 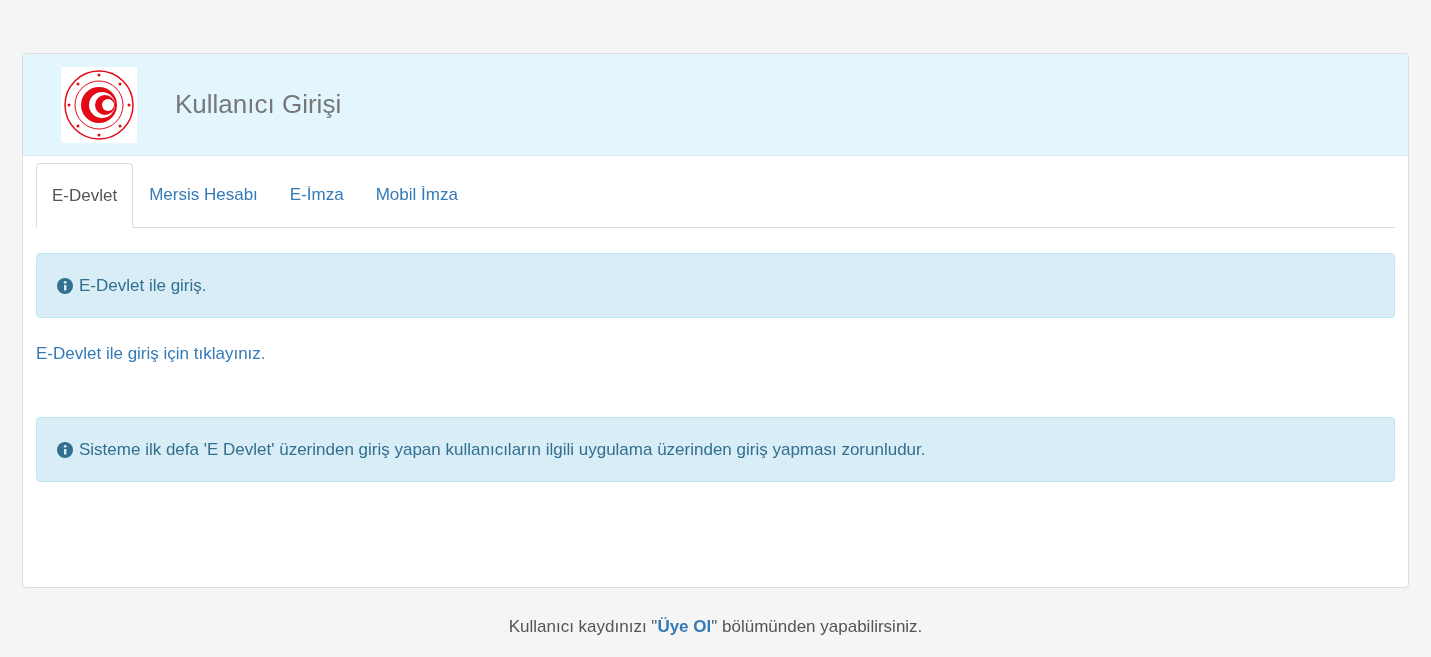 What do you see at coordinates (715, 627) in the screenshot?
I see `registration-note: Kullanıcı kaydınızı "Üye Ol" bölümünden yapabilirsiniz.` at bounding box center [715, 627].